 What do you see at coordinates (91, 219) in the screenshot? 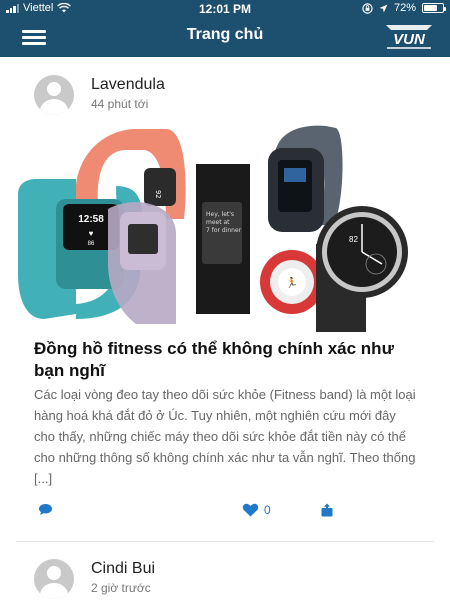
I see `watch-time-label: 12:58` at bounding box center [91, 219].